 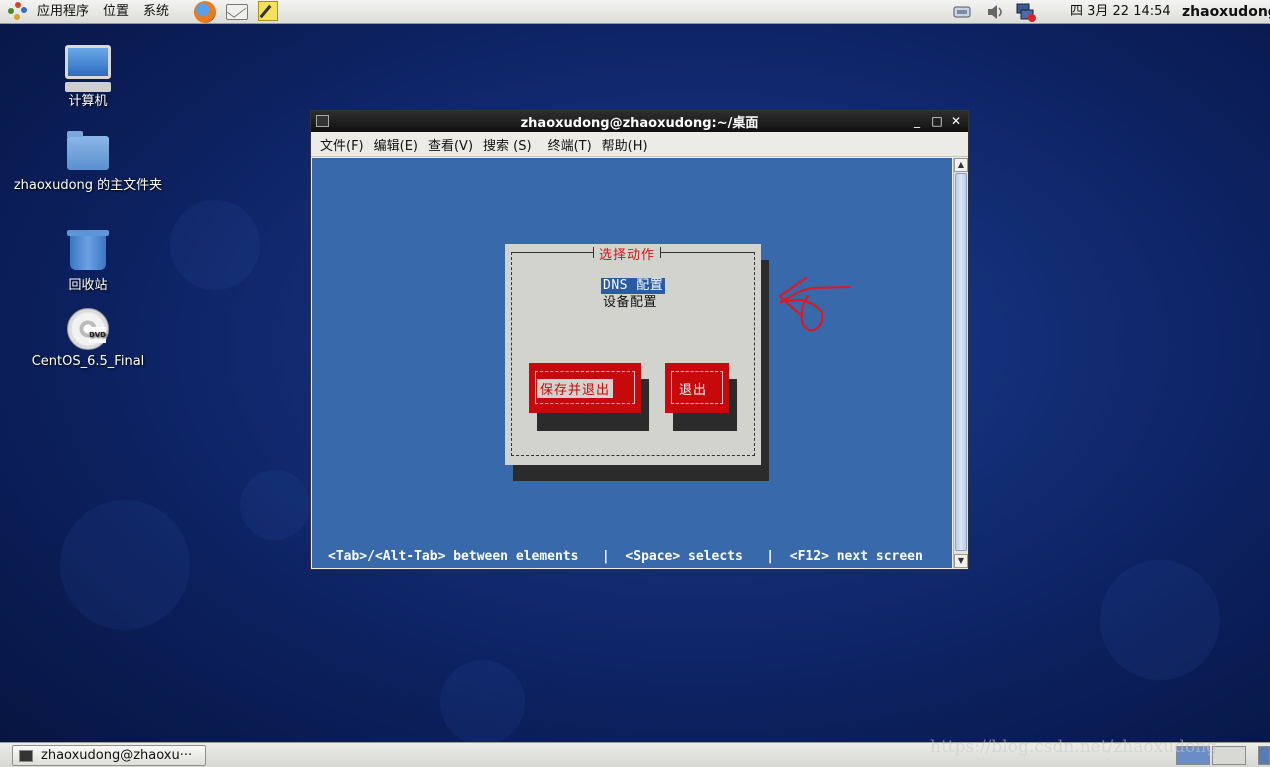 I want to click on window-titlebar: zhaoxudong@zhaoxudong:~/桌面 _ □ ✕, so click(x=639, y=121).